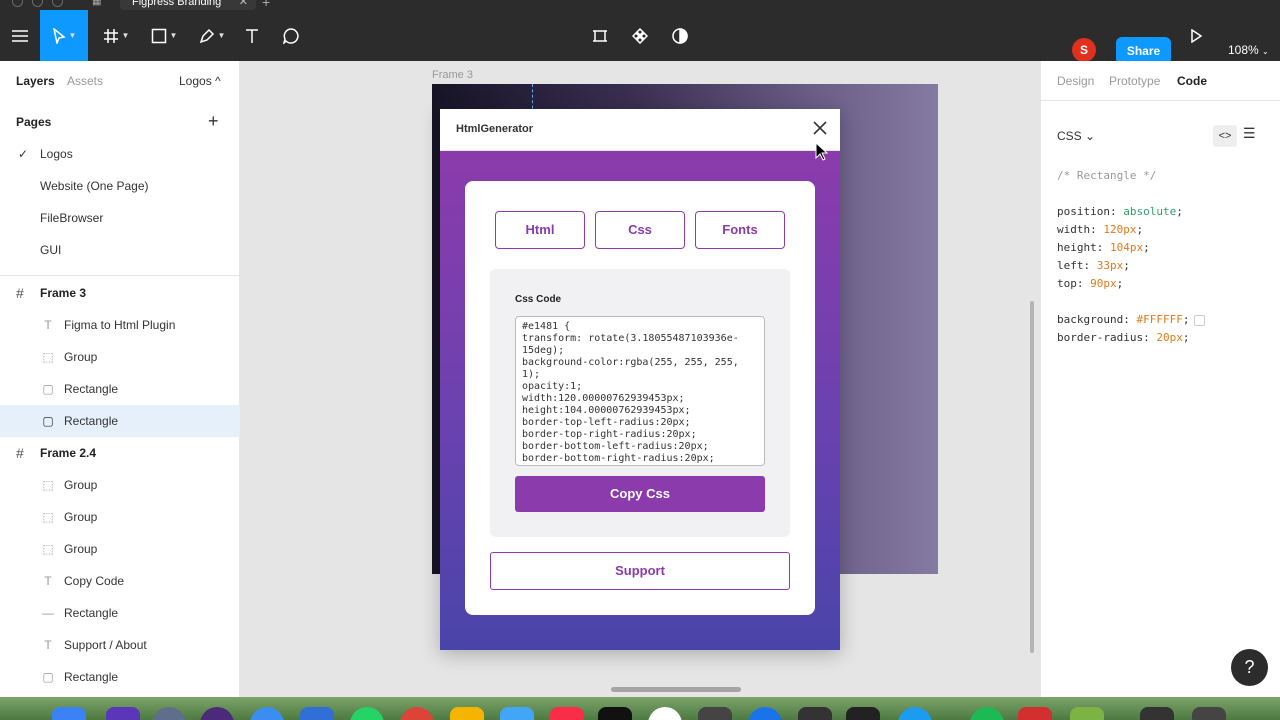  I want to click on text-tool-button, so click(252, 35).